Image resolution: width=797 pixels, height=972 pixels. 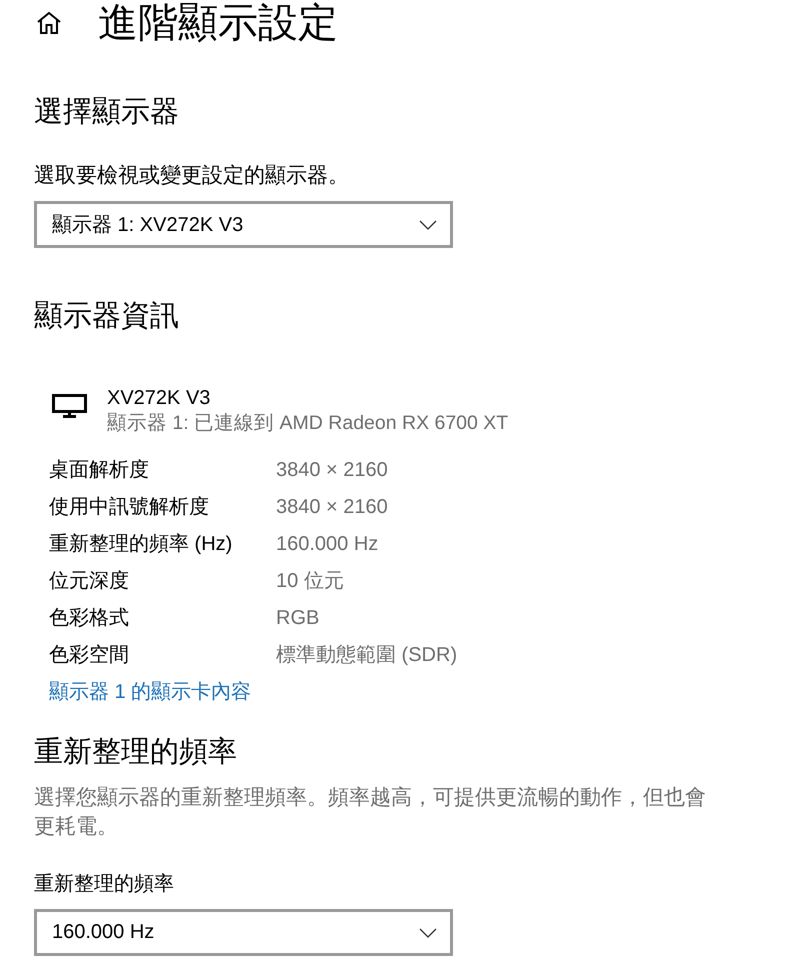 I want to click on section-description: 選取要檢視或變更設定的顯示器。, so click(x=191, y=176).